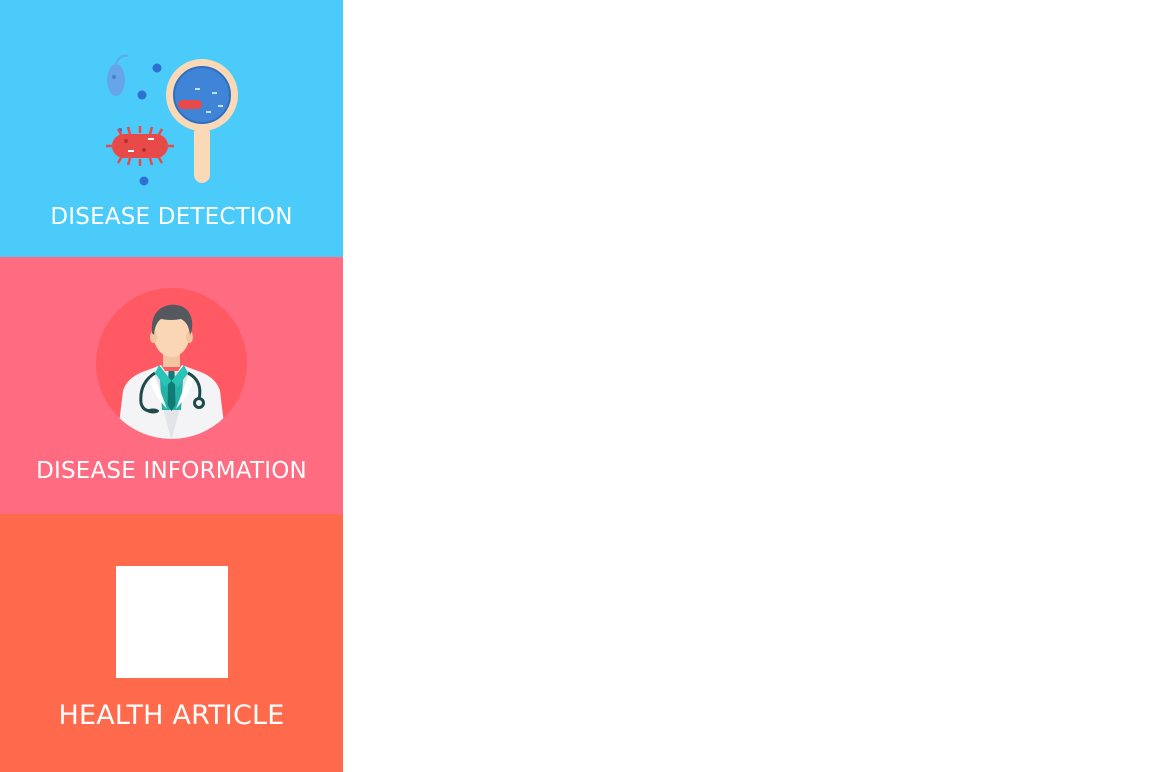  What do you see at coordinates (171, 363) in the screenshot?
I see `doctor-icon` at bounding box center [171, 363].